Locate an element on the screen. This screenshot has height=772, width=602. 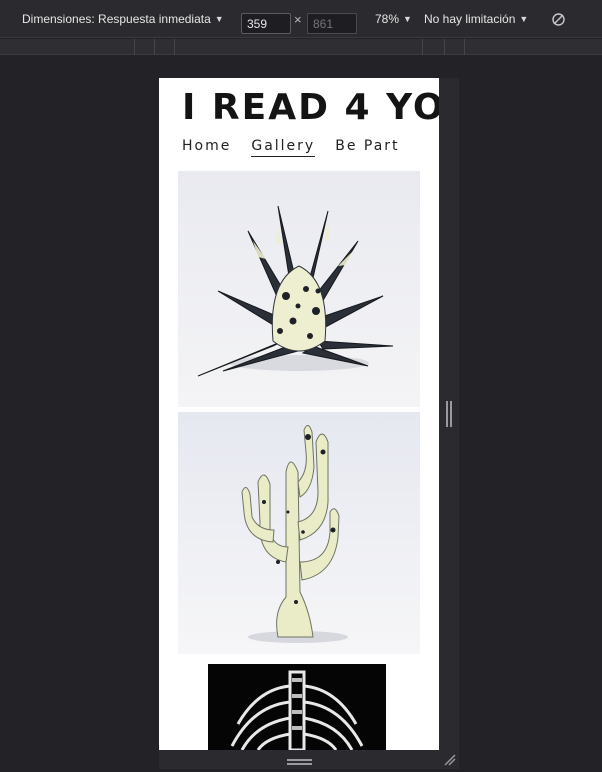
nav-gallery-link: Gallery is located at coordinates (283, 147).